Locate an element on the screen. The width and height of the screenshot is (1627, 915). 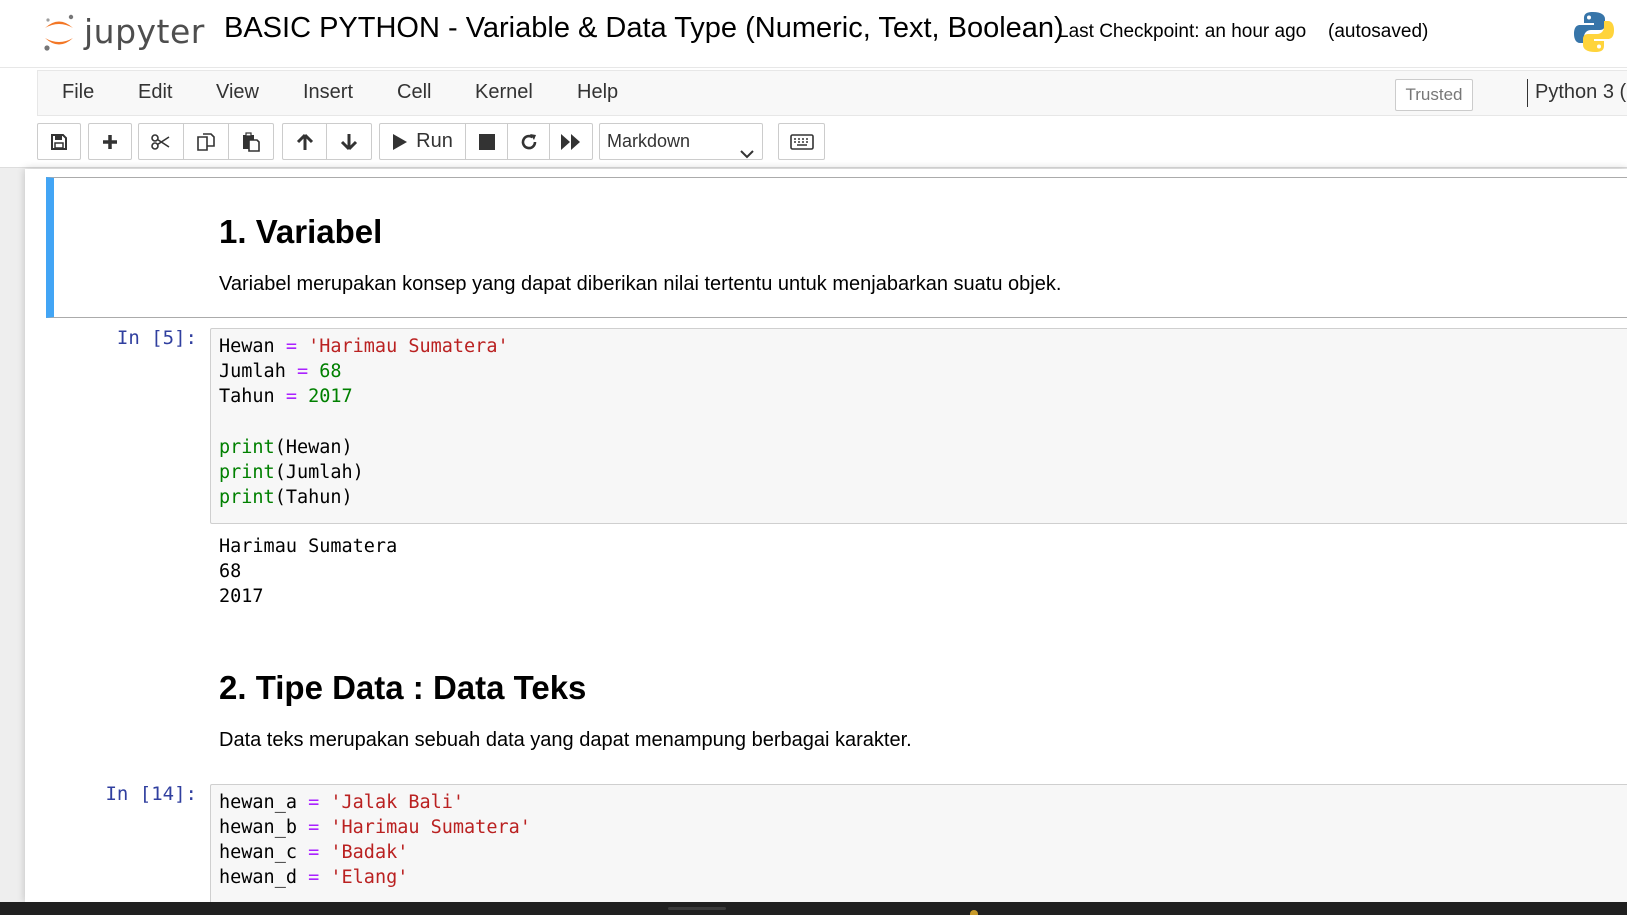
save-button is located at coordinates (59, 141).